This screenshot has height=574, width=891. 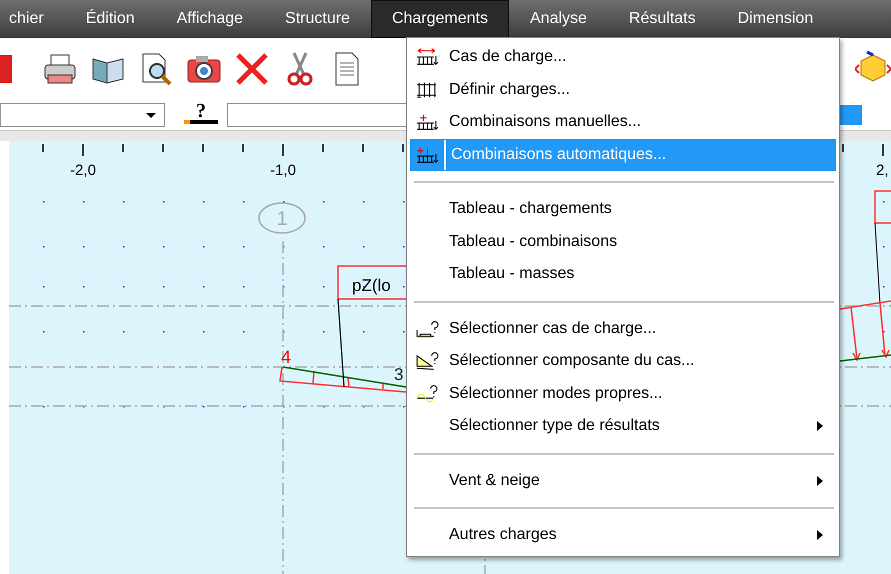 I want to click on delete-icon, so click(x=252, y=69).